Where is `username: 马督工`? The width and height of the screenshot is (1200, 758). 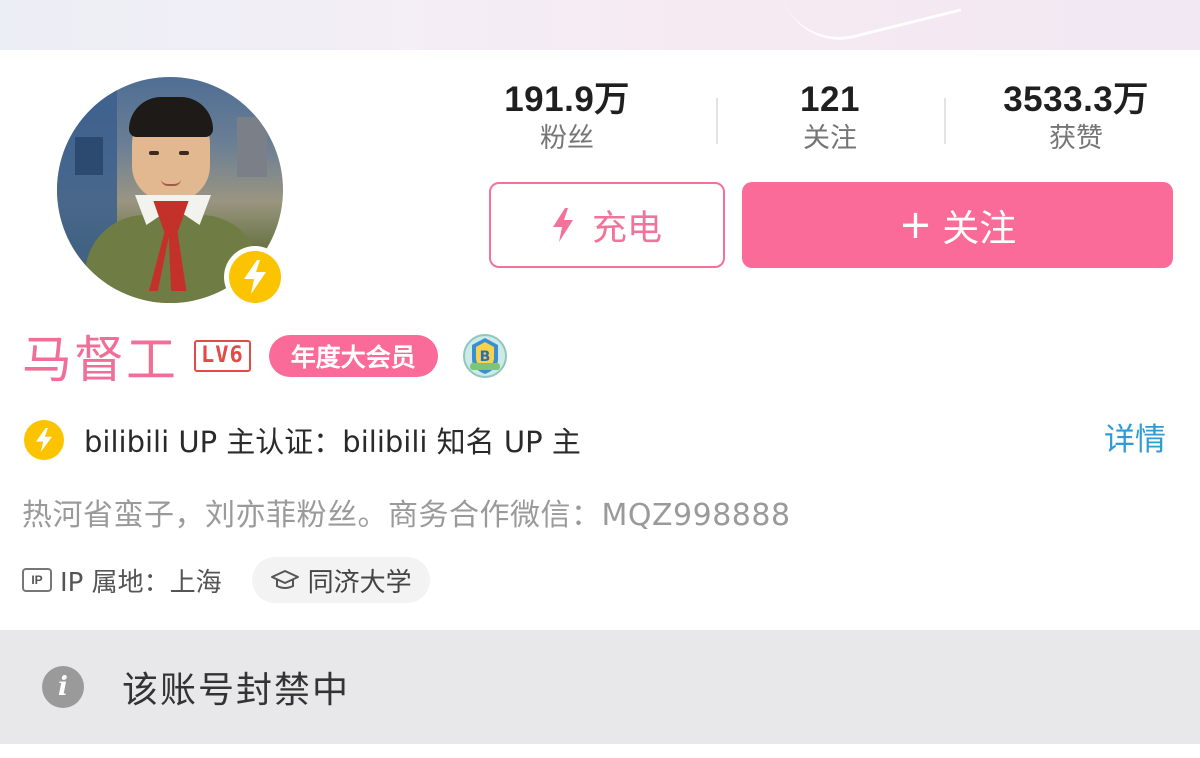 username: 马督工 is located at coordinates (100, 360).